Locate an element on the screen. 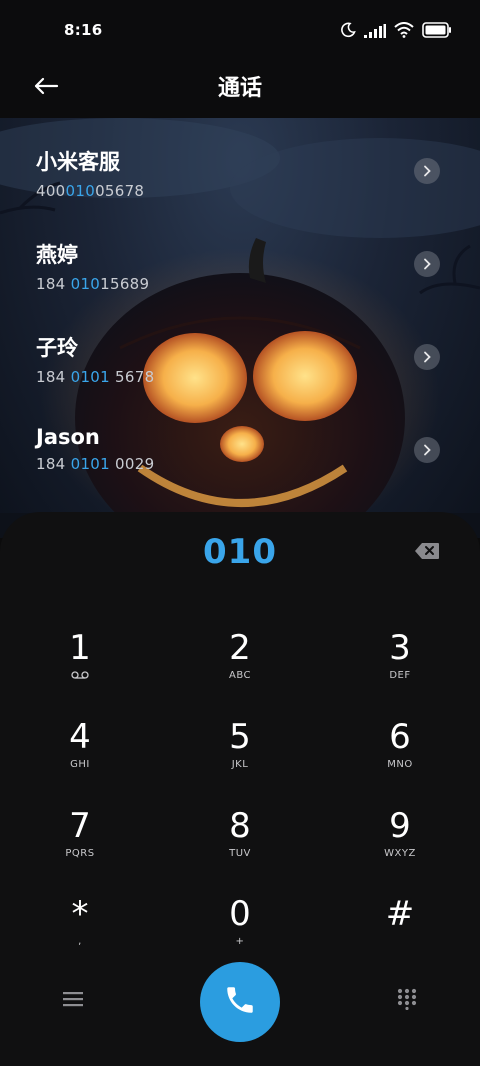  key-letters is located at coordinates (400, 943).